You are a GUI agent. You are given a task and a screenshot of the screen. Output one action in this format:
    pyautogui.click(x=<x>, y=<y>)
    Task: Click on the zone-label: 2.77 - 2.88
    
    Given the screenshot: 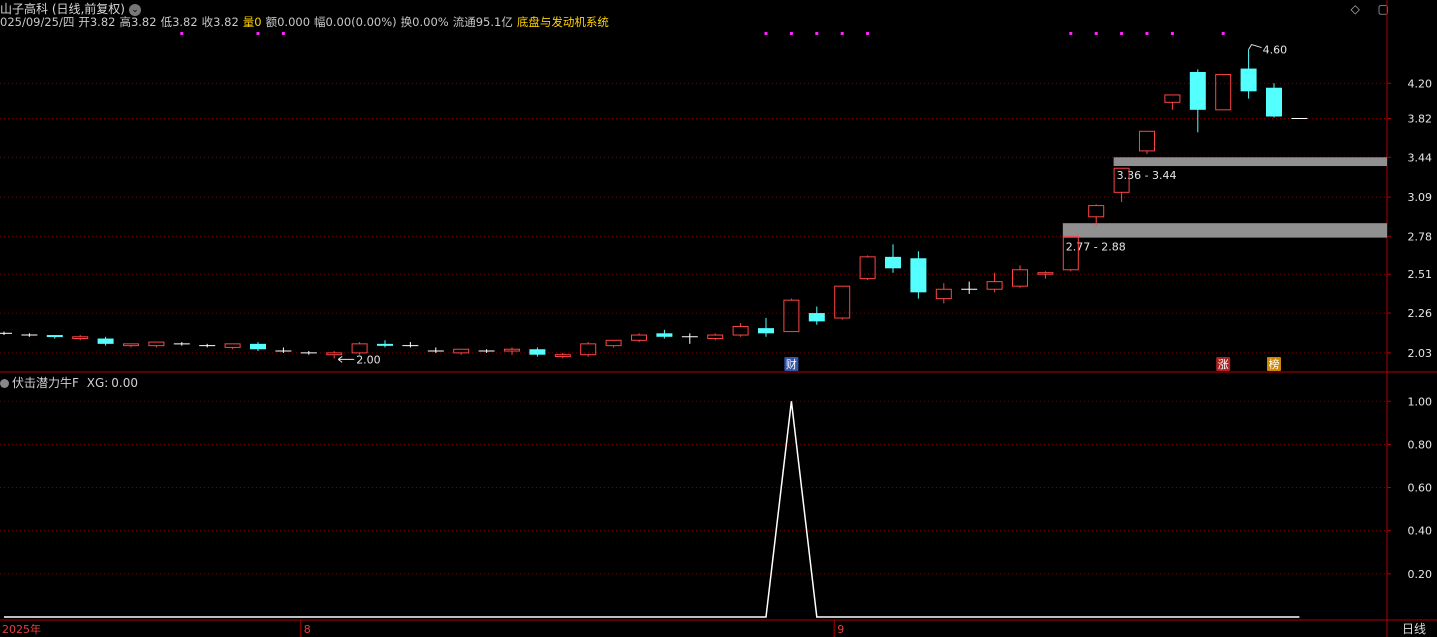 What is the action you would take?
    pyautogui.click(x=1096, y=247)
    